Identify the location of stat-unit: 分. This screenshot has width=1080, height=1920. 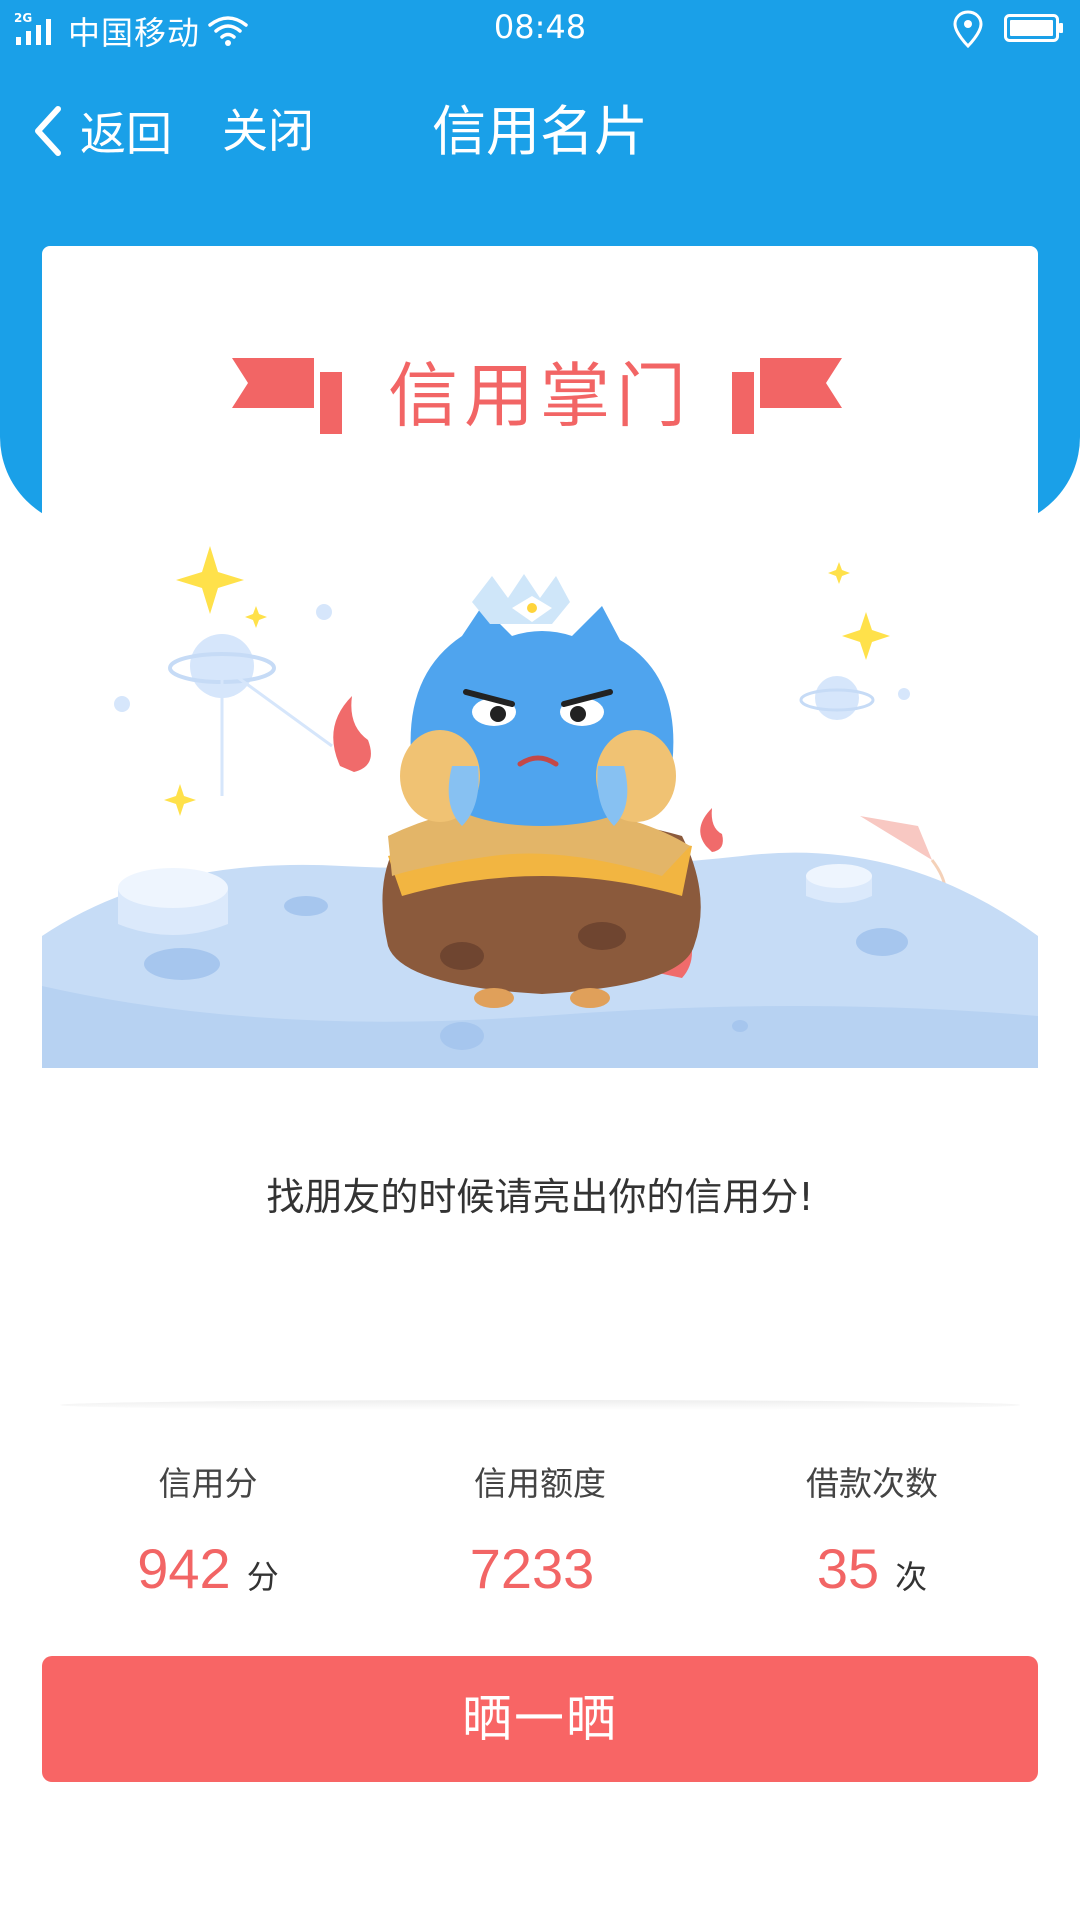
(262, 1577).